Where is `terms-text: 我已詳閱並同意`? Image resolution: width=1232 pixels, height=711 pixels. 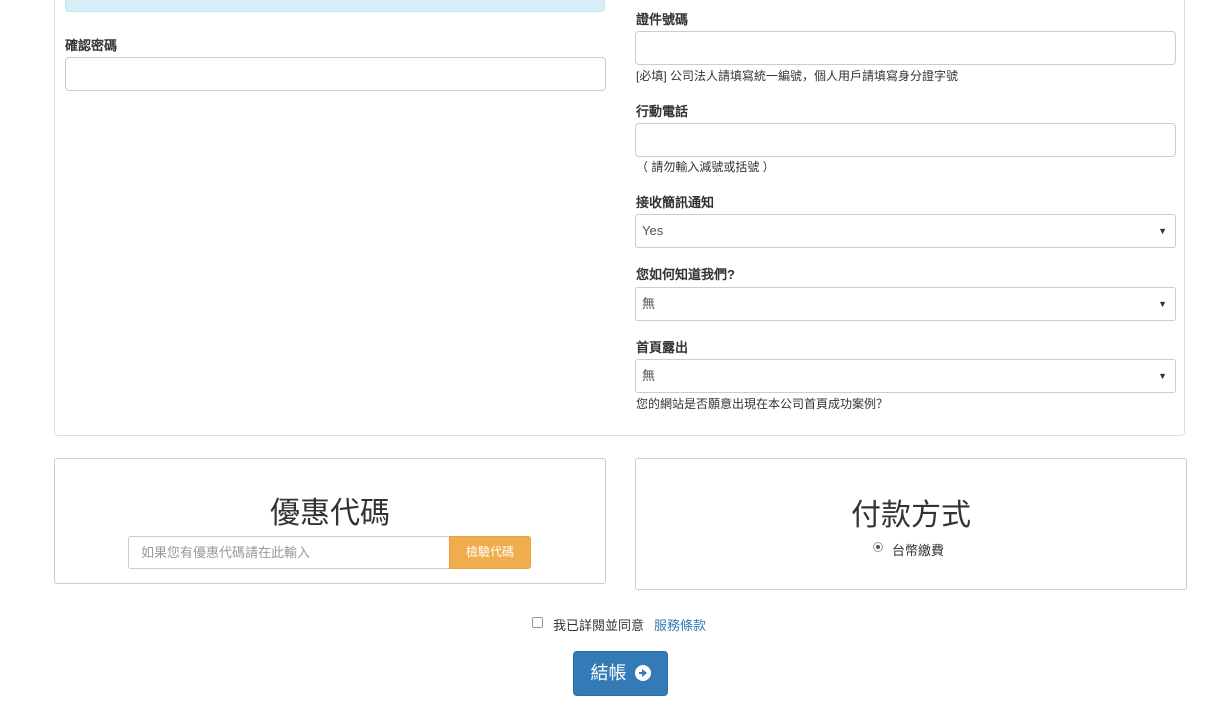
terms-text: 我已詳閱並同意 is located at coordinates (599, 625).